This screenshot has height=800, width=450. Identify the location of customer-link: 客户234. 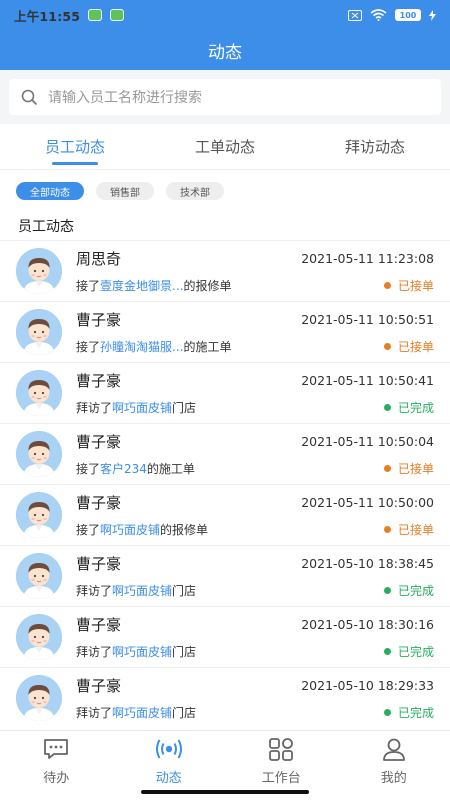
(123, 469).